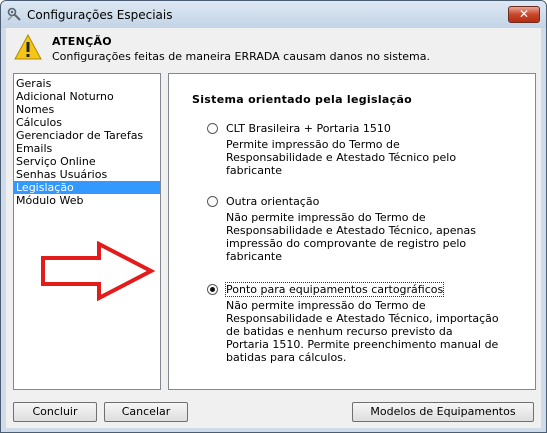  Describe the element at coordinates (146, 412) in the screenshot. I see `cancelar-button: Cancelar` at that location.